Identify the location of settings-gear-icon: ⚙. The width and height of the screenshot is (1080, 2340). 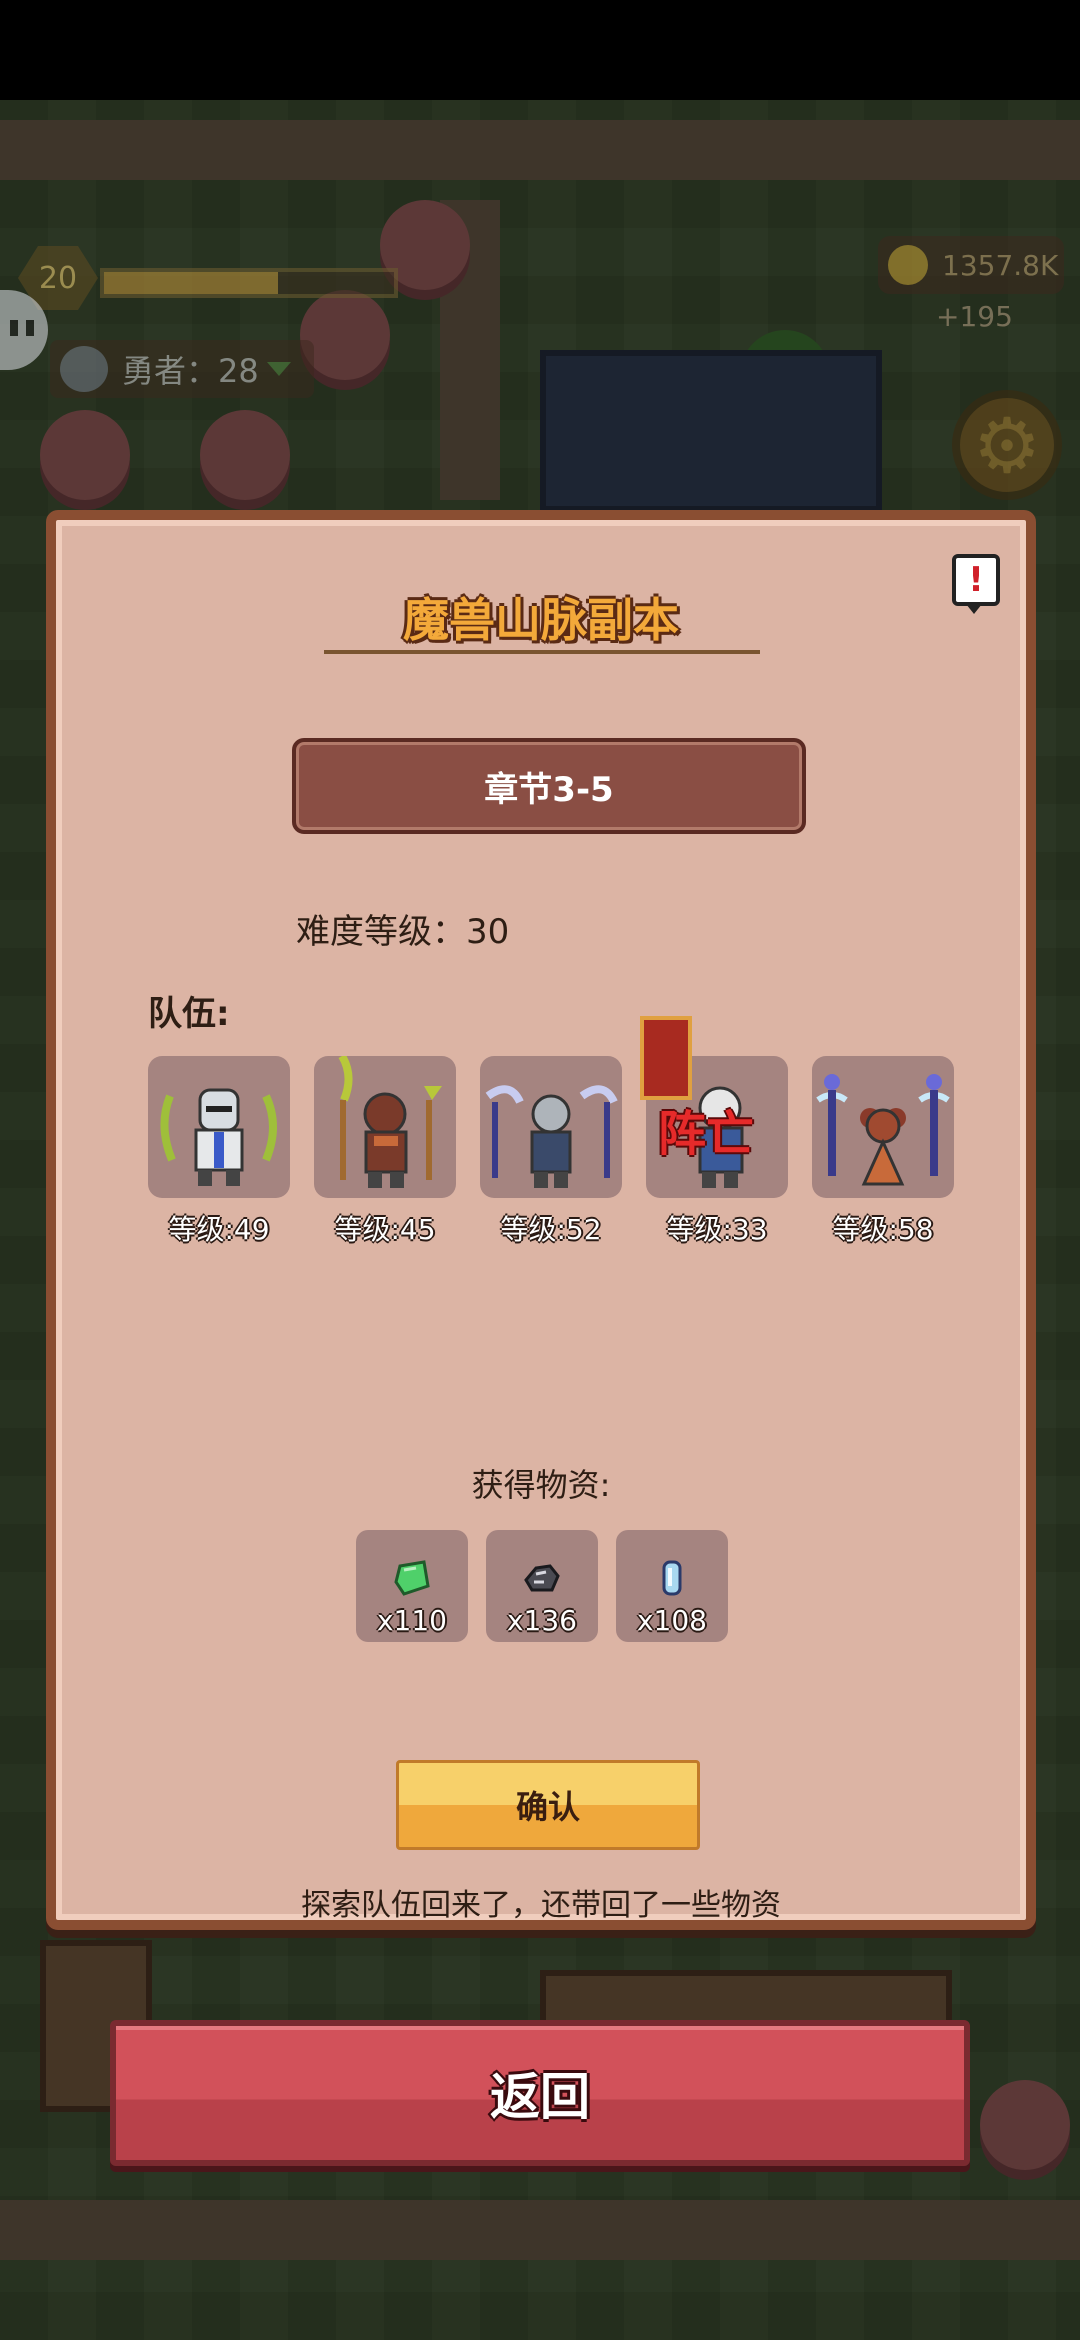
(1007, 445).